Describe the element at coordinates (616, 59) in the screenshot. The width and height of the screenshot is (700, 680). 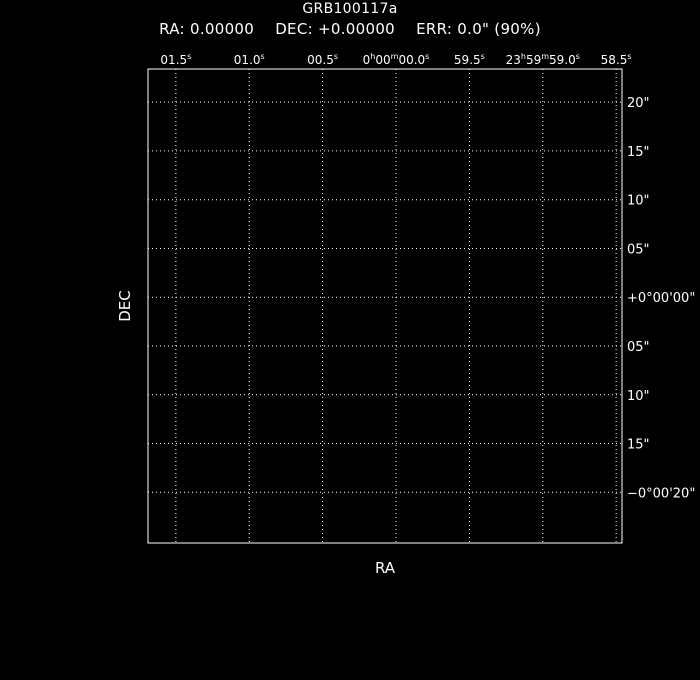
I see `ra-tick-label: 58.5s` at that location.